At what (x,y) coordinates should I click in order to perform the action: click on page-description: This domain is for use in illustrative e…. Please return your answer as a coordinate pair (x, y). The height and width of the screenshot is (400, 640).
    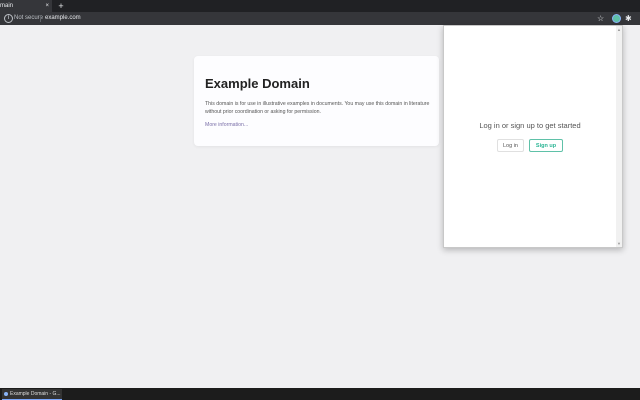
    Looking at the image, I should click on (317, 108).